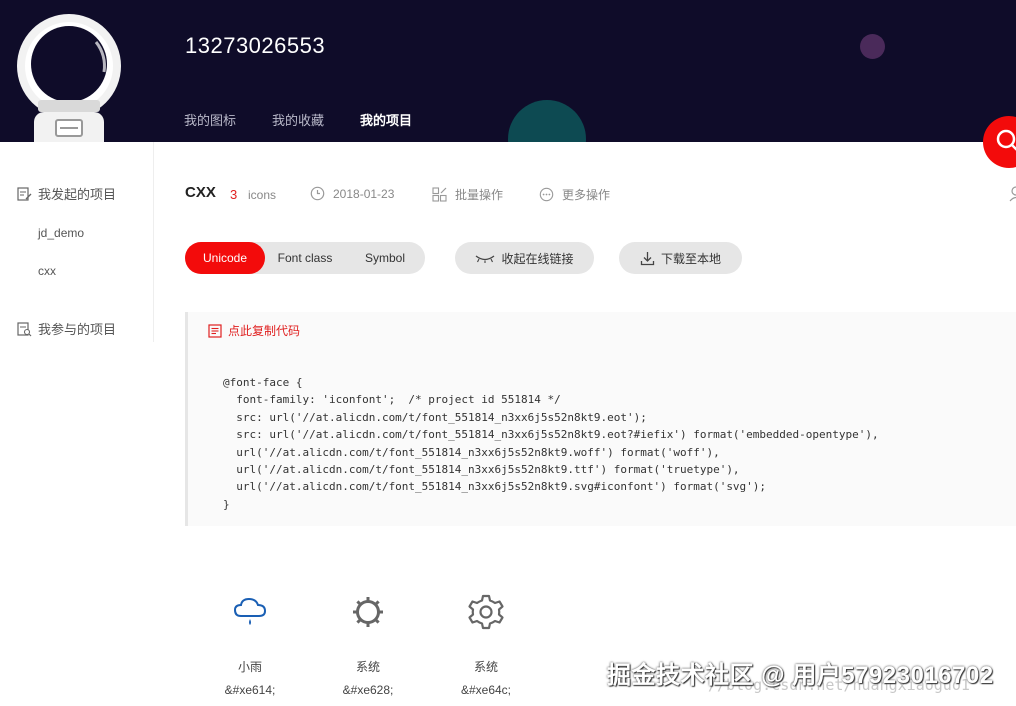 Image resolution: width=1016 pixels, height=706 pixels. I want to click on clock-icon, so click(317, 193).